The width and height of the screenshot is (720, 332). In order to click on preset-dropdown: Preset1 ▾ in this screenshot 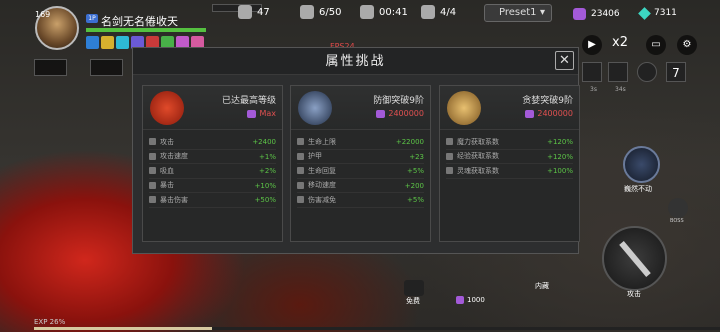, I will do `click(518, 13)`.